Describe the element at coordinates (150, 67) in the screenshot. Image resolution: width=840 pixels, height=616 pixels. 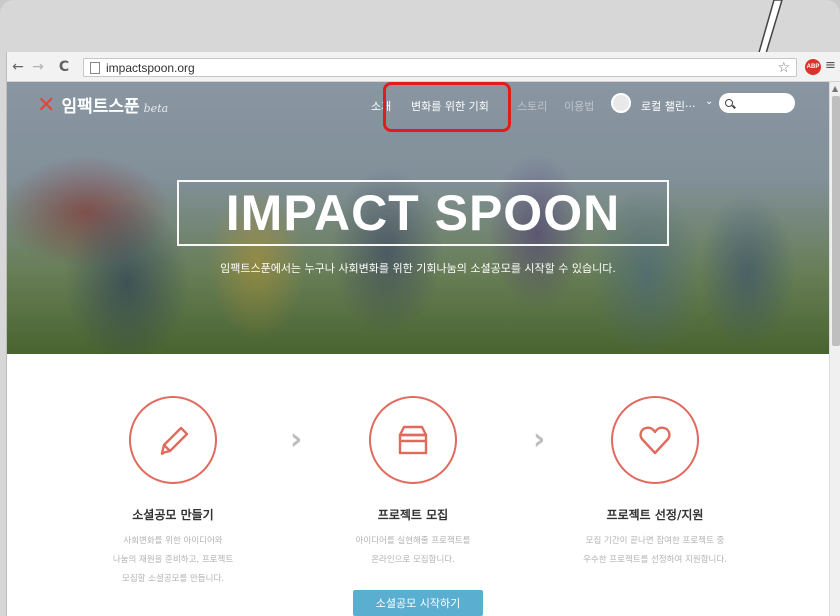
I see `url-text: impactspoon.org` at that location.